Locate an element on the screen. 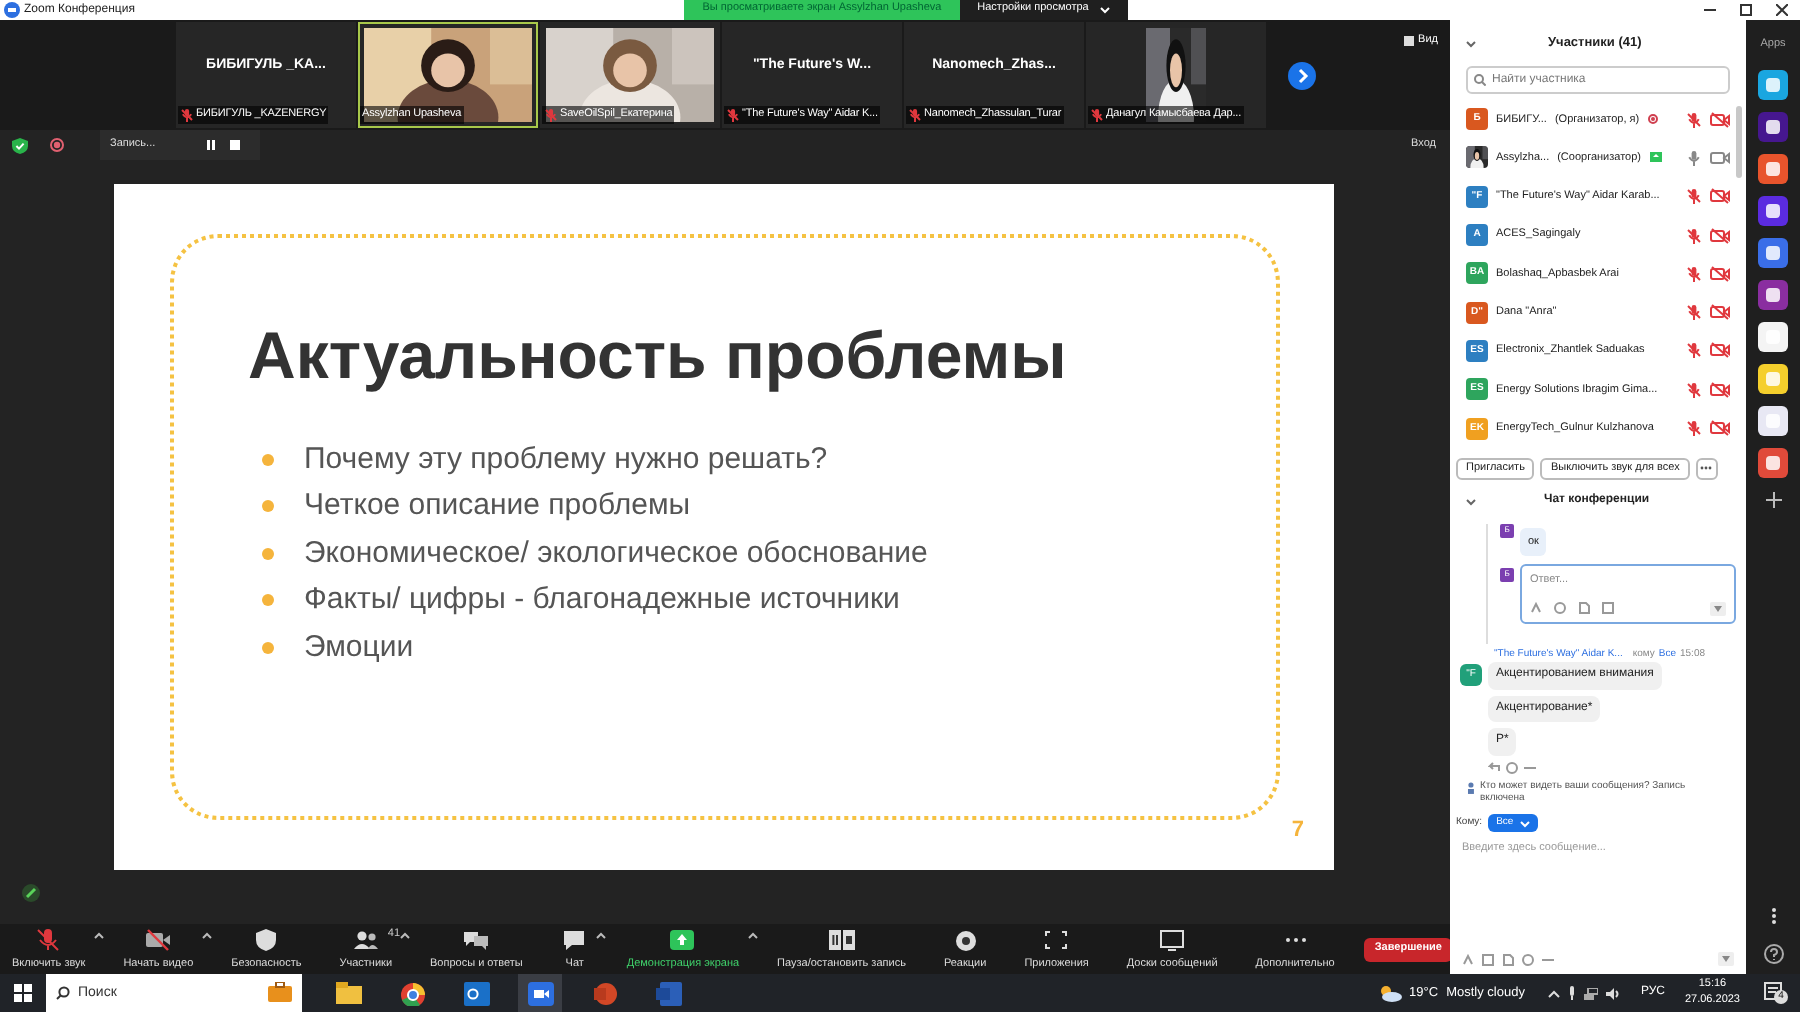  next-page-icon is located at coordinates (1302, 75).